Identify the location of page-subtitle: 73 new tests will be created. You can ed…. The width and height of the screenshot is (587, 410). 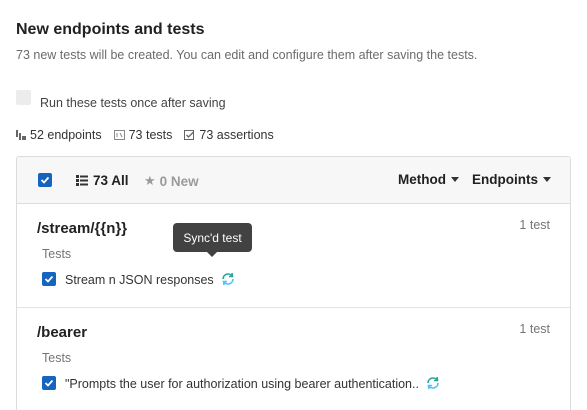
(247, 55).